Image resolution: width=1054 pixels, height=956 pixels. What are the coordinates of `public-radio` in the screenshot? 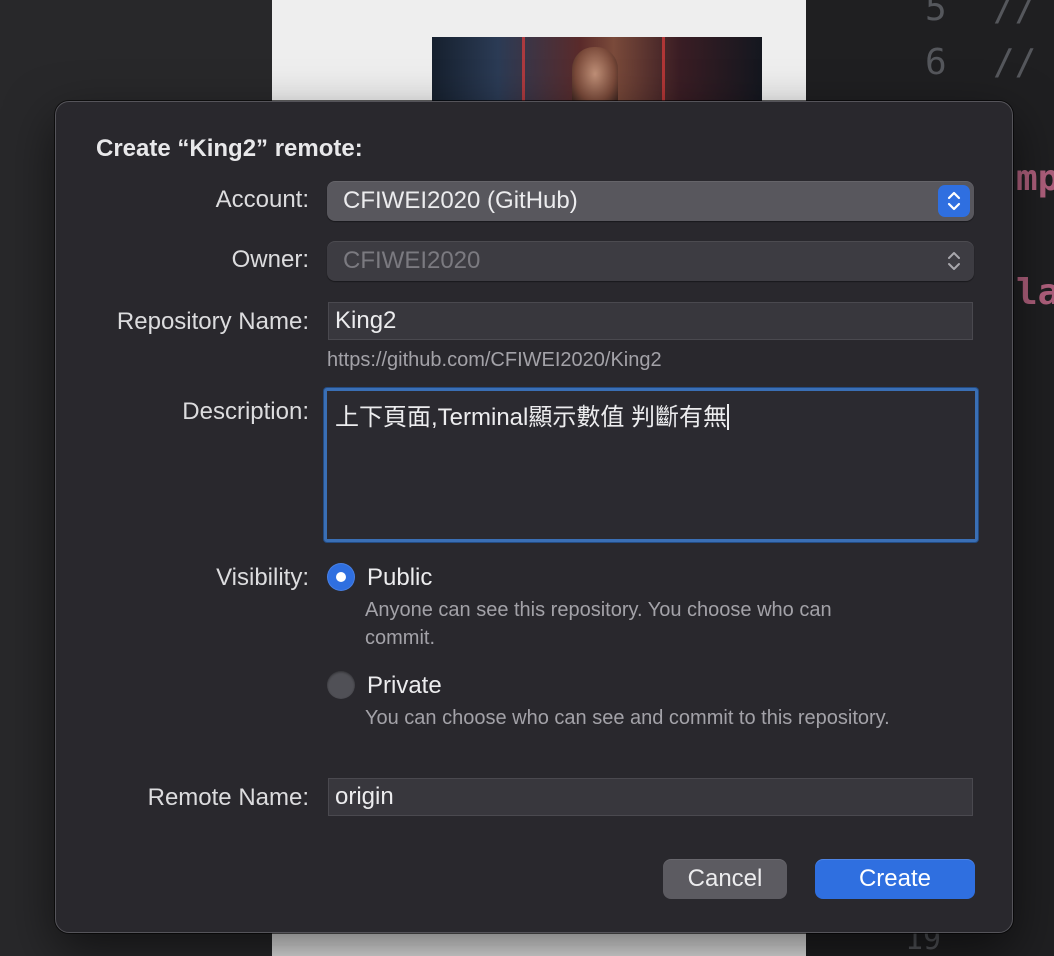 It's located at (341, 577).